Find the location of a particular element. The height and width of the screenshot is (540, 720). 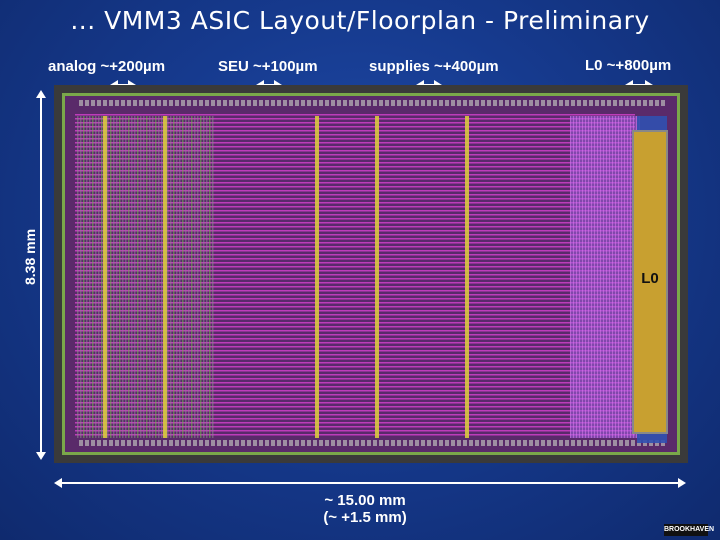

l0-block: L0 is located at coordinates (650, 282).